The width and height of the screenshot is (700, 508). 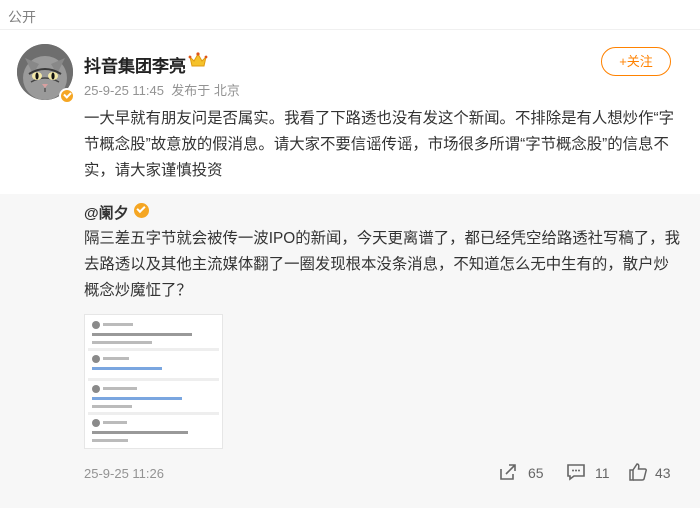 I want to click on post-time: 25-9-25 11:45, so click(x=124, y=90).